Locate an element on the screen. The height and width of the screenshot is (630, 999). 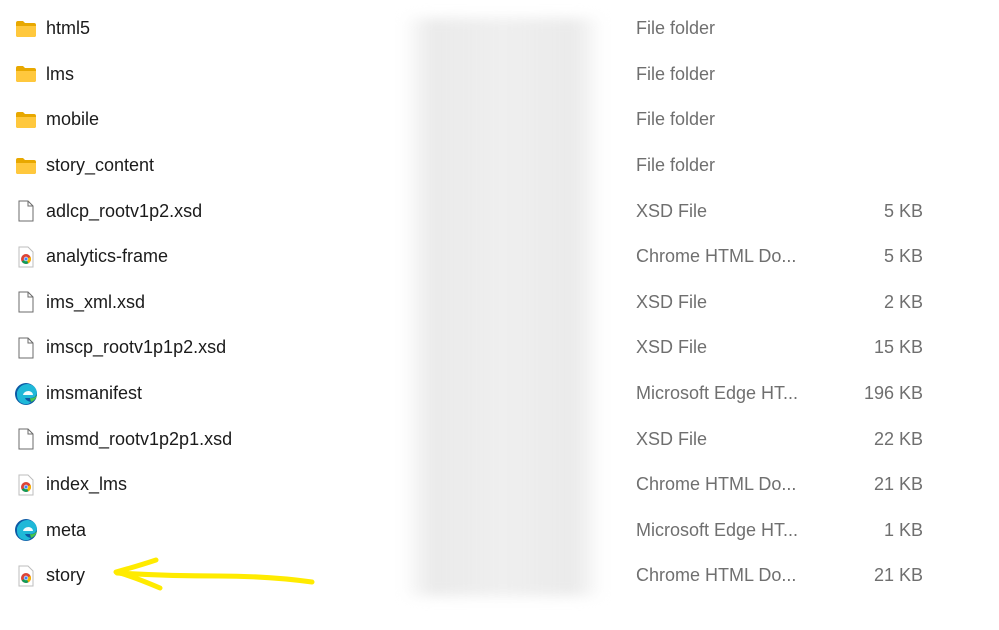
file-row: imscp_rootv1p1p2.xsd XSD File 15 KB is located at coordinates (499, 348).